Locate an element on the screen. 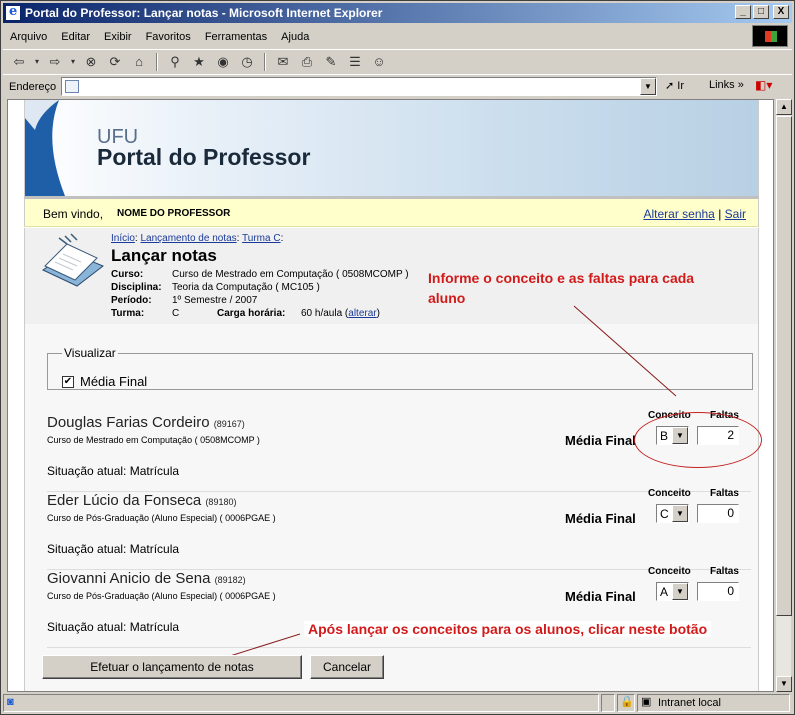  page-icon is located at coordinates (72, 86).